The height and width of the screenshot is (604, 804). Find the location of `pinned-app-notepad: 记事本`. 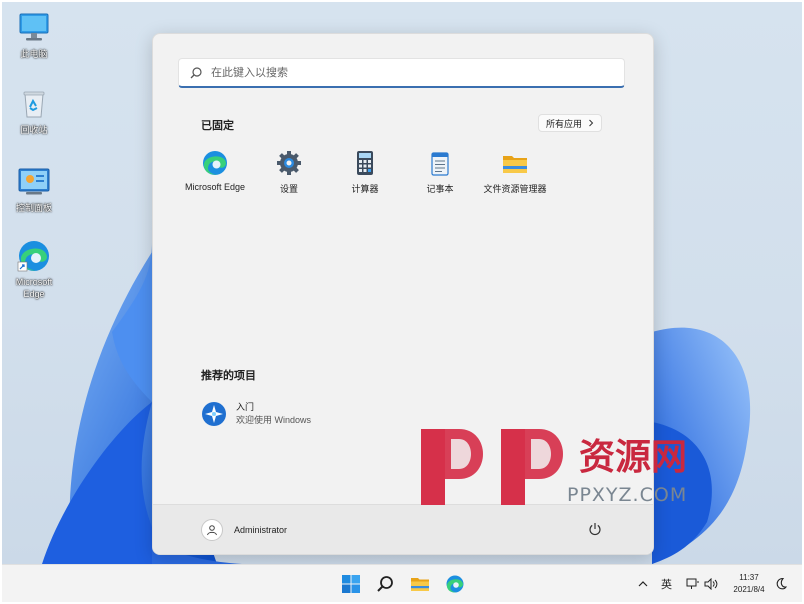

pinned-app-notepad: 记事本 is located at coordinates (440, 172).